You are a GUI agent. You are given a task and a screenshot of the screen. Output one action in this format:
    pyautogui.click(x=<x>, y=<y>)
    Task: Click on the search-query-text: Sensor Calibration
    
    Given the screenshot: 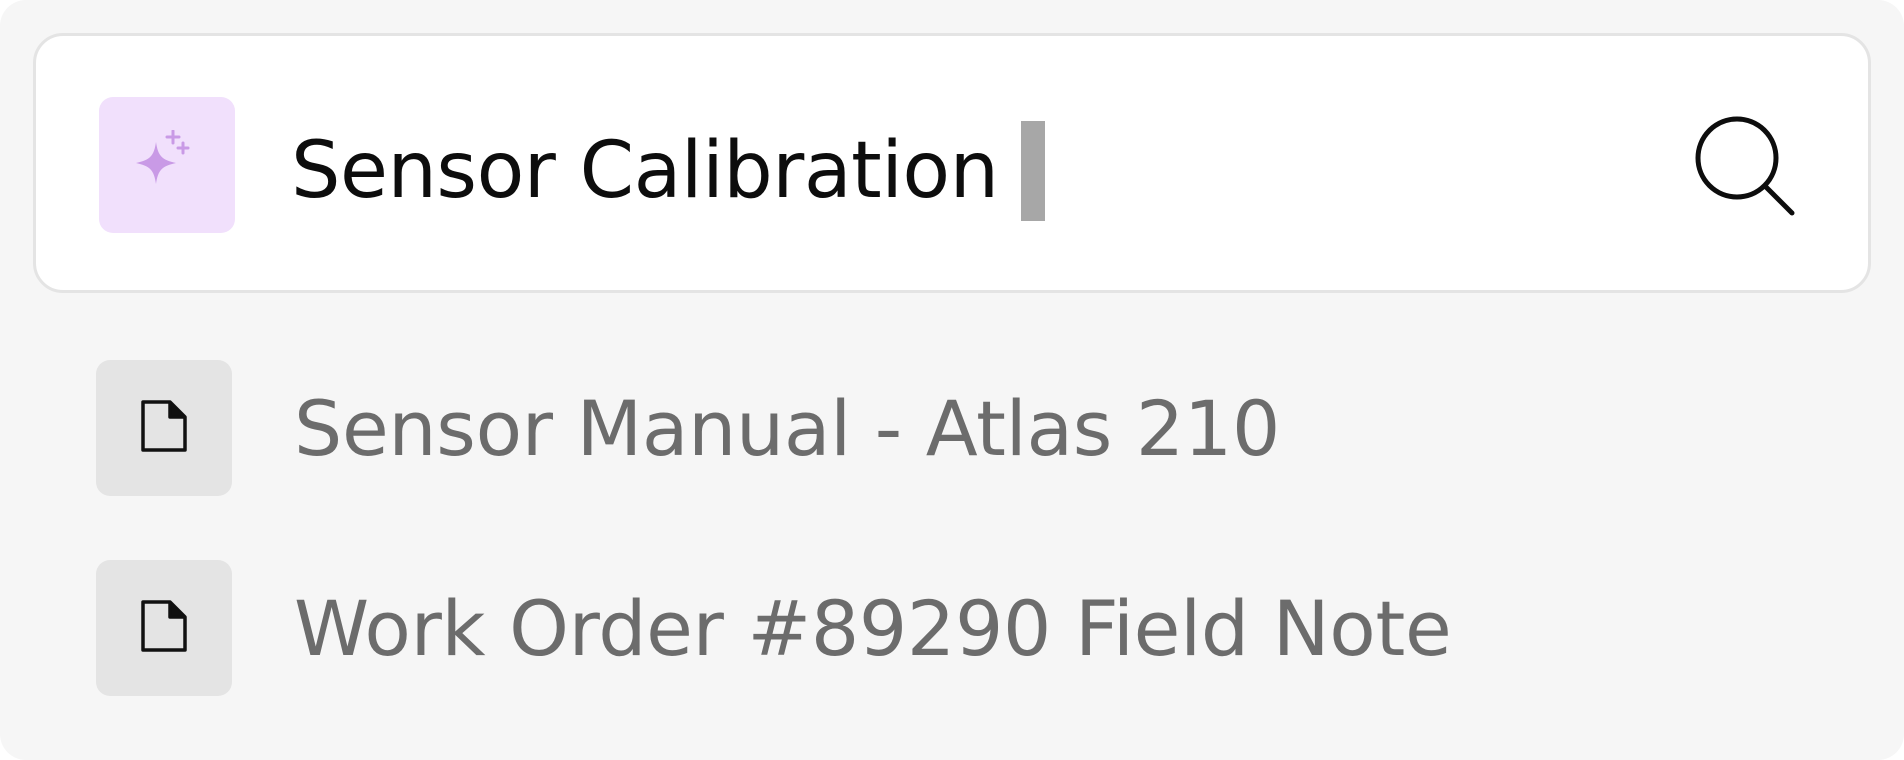 What is the action you would take?
    pyautogui.click(x=645, y=171)
    